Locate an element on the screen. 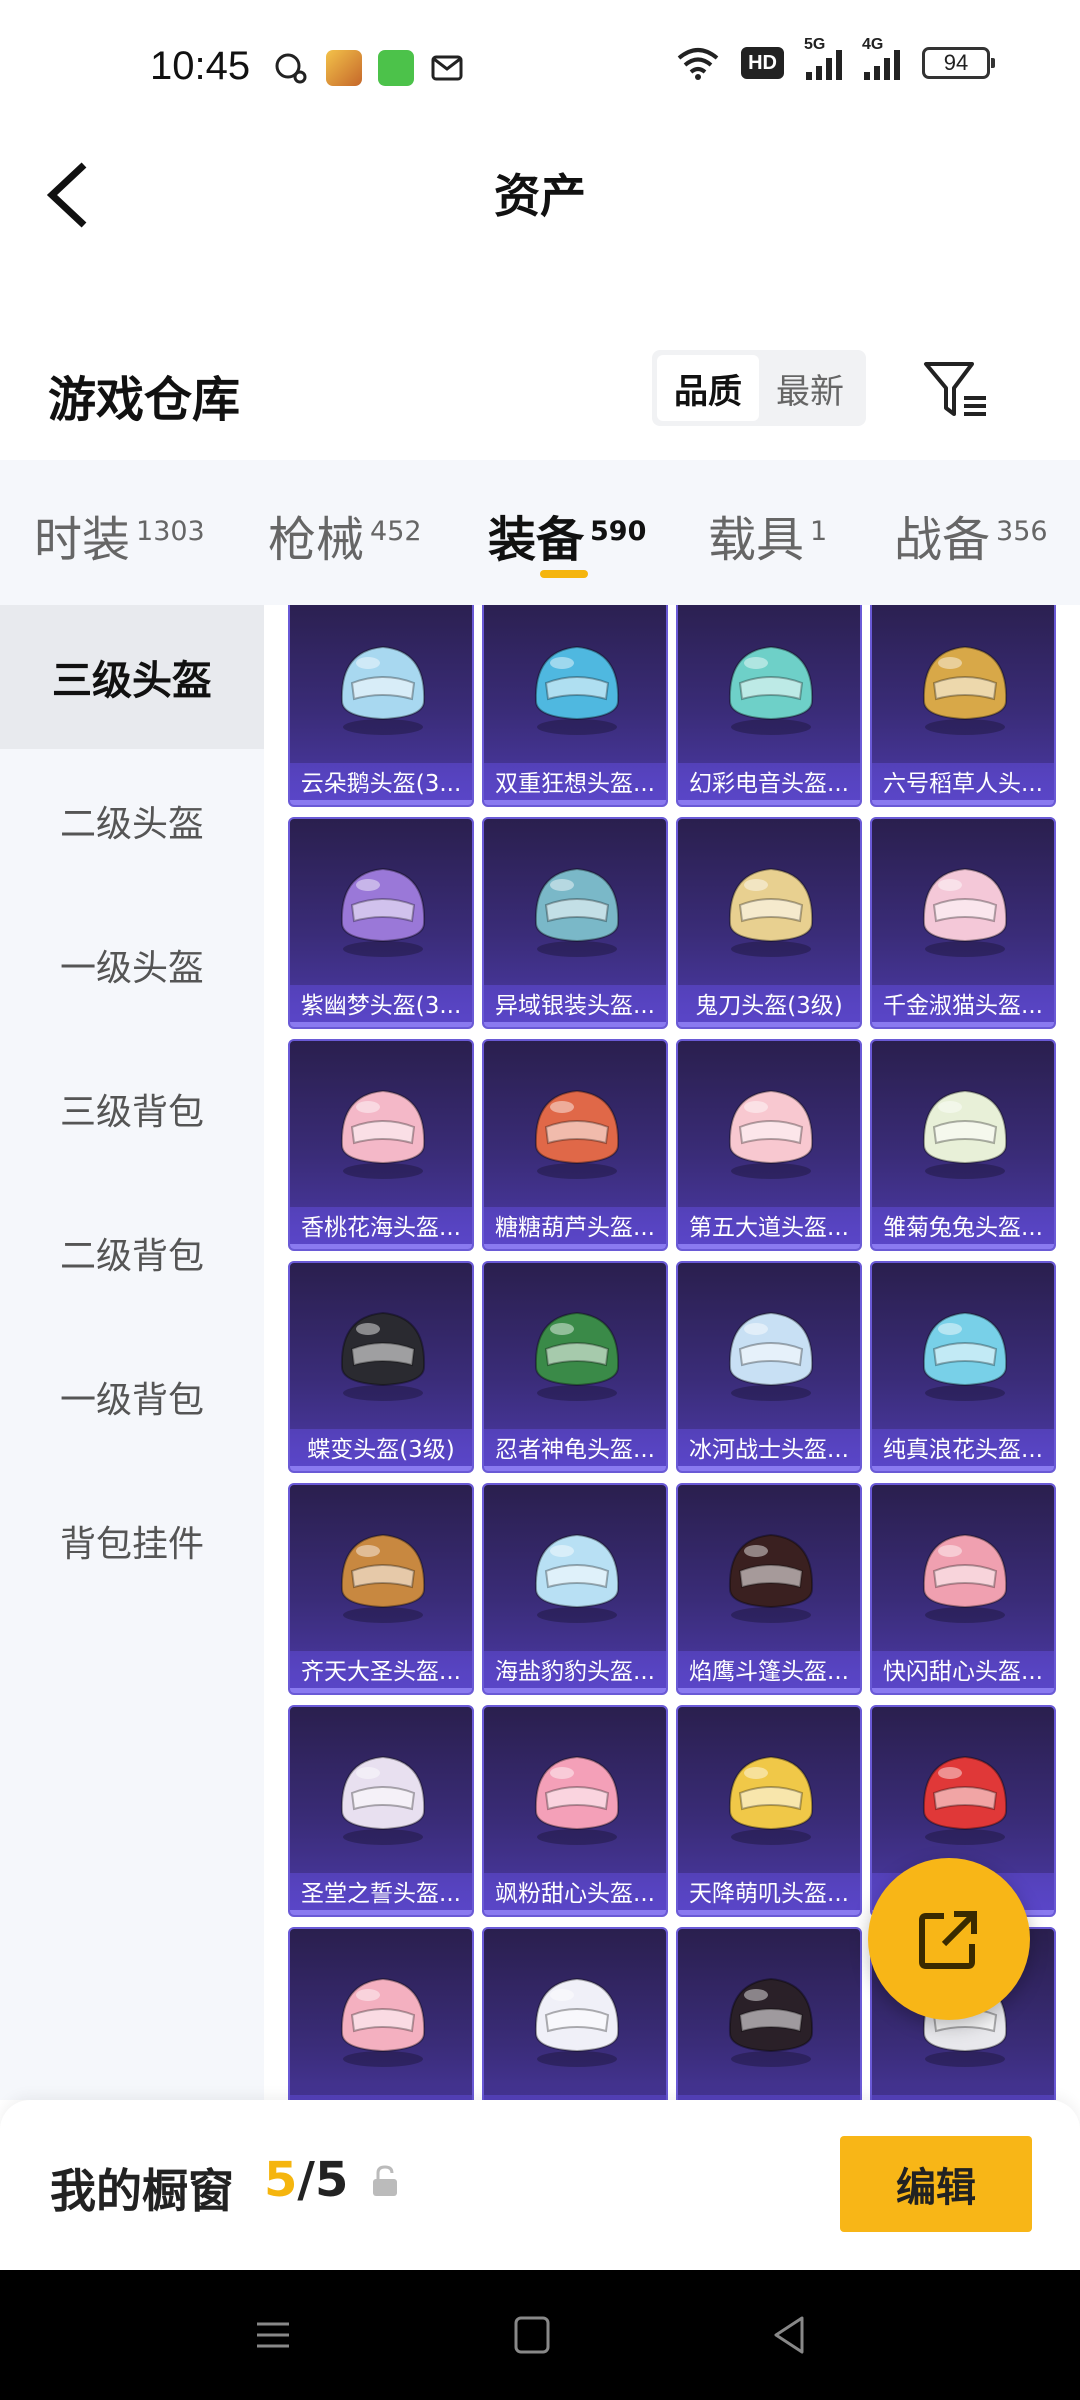 The height and width of the screenshot is (2400, 1080). clock: 10:45 is located at coordinates (200, 66).